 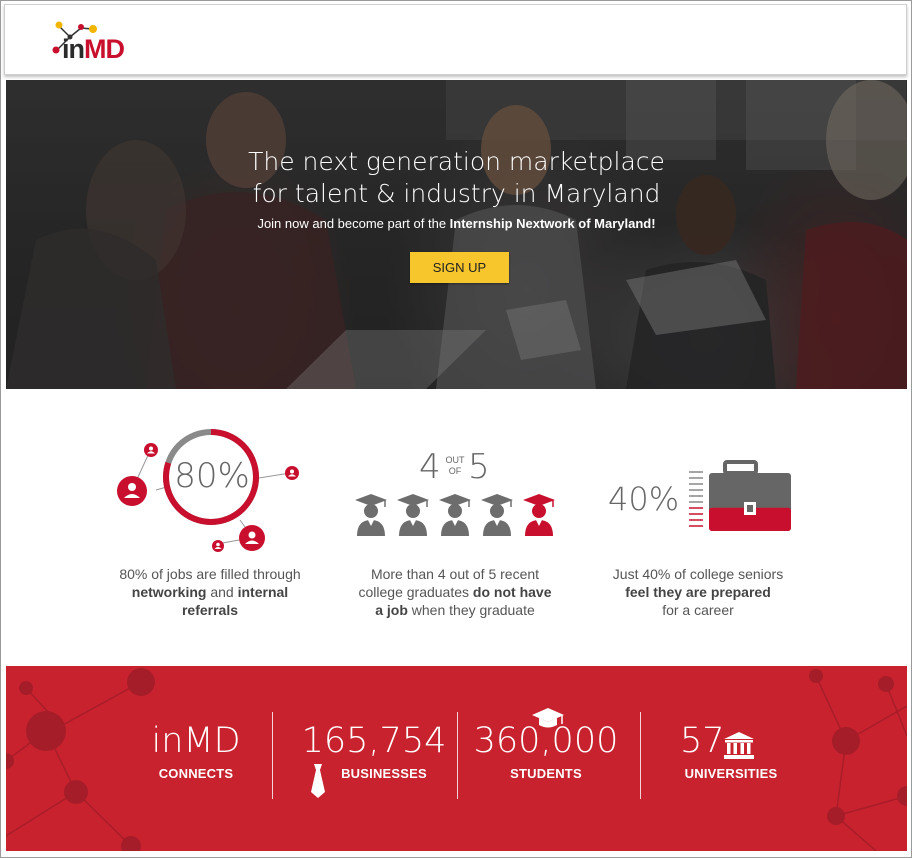 I want to click on students-count: 360,000, so click(x=546, y=741).